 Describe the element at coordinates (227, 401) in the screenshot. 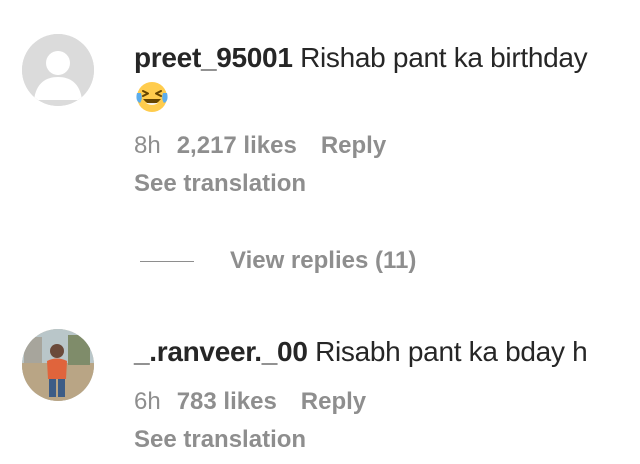

I see `like-count: 783 likes` at that location.